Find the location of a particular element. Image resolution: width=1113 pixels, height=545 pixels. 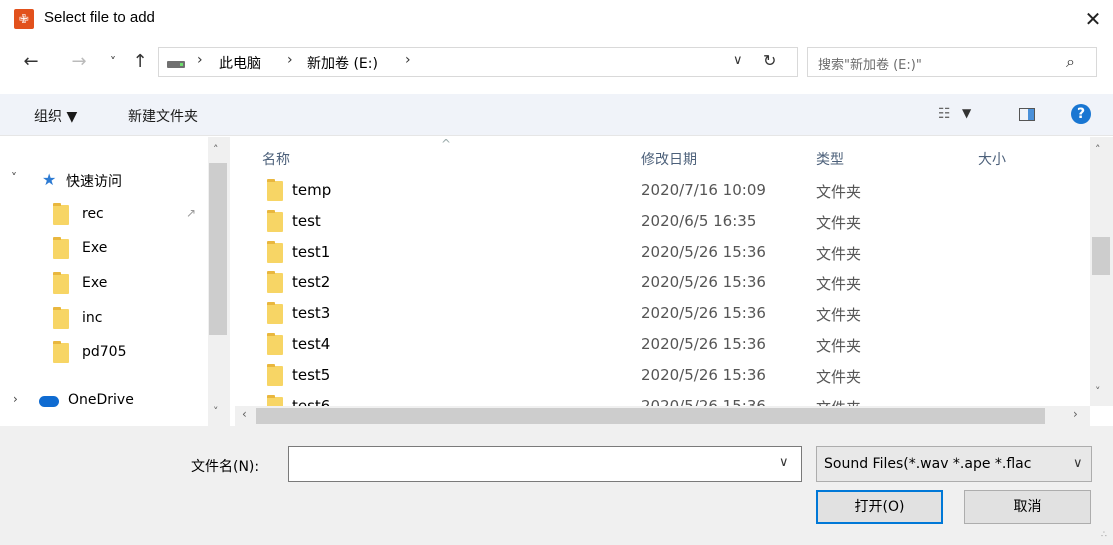

table-row: test6 2020/5/26 15:36 文件夹 is located at coordinates (662, 399).